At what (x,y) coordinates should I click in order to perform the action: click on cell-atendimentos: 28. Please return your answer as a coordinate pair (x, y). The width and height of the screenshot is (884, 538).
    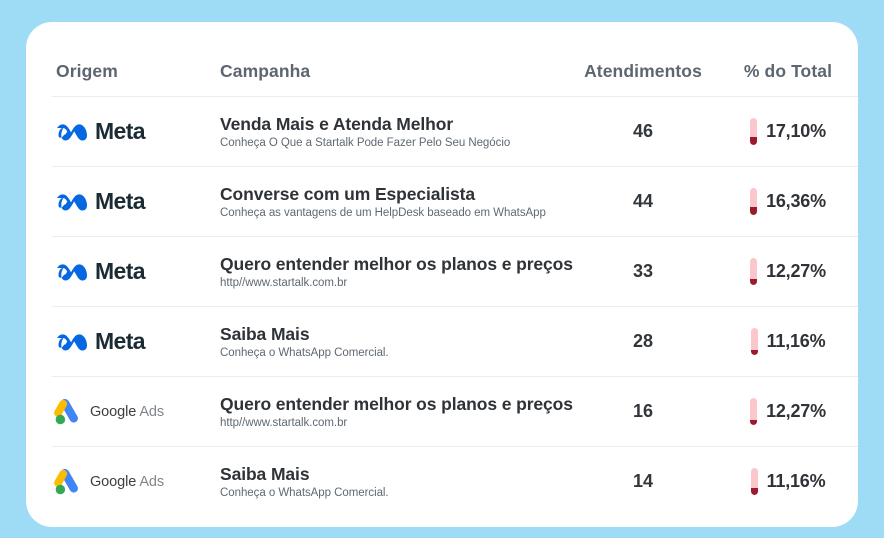
    Looking at the image, I should click on (643, 341).